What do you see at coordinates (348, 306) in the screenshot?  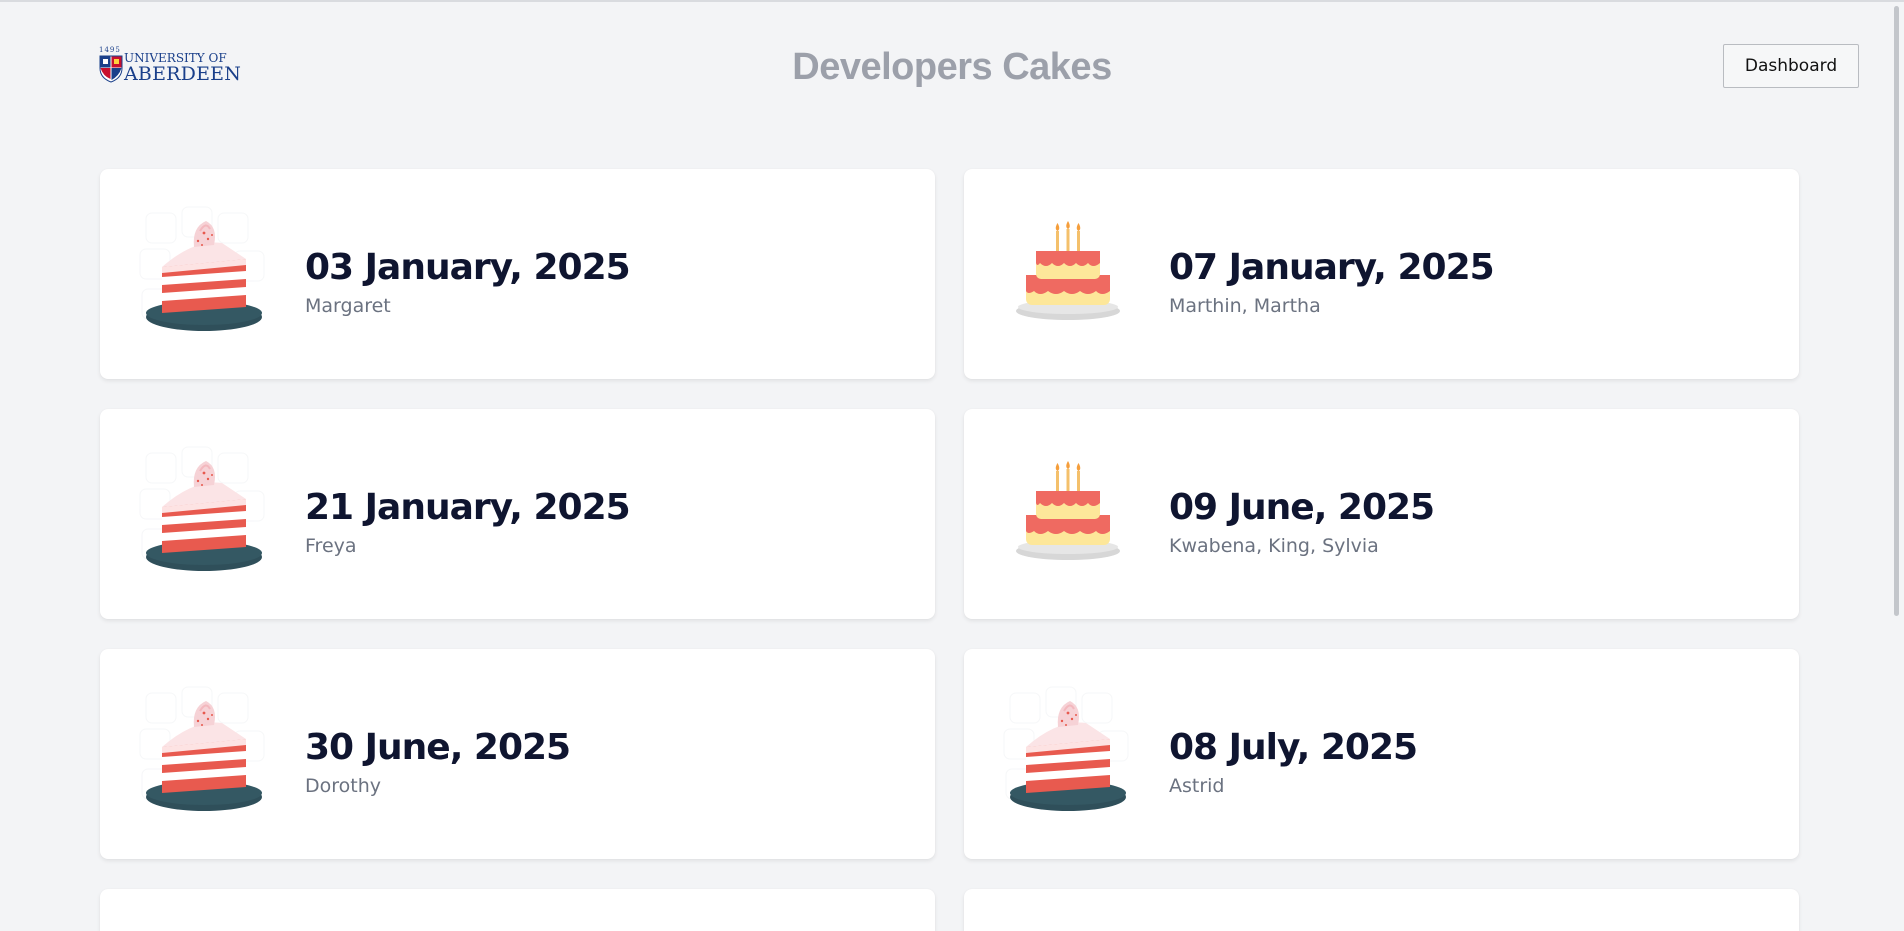 I see `card-names: Margaret` at bounding box center [348, 306].